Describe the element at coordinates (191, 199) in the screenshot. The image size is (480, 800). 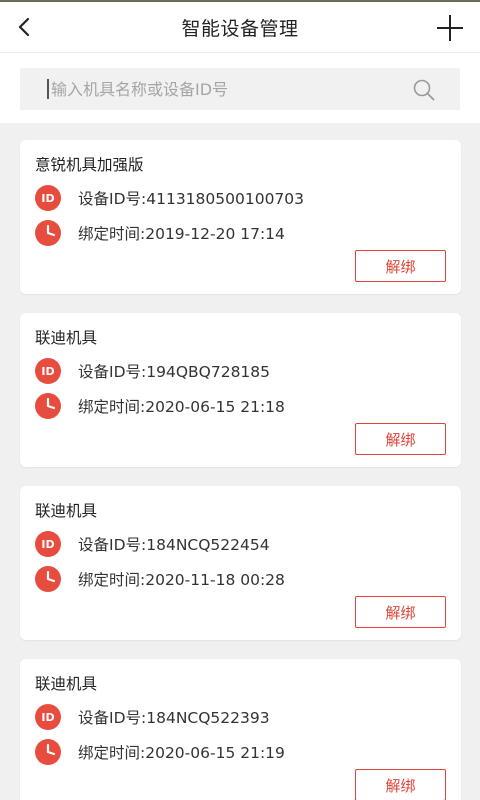
I see `device-id: 设备ID号:4113180500100703` at that location.